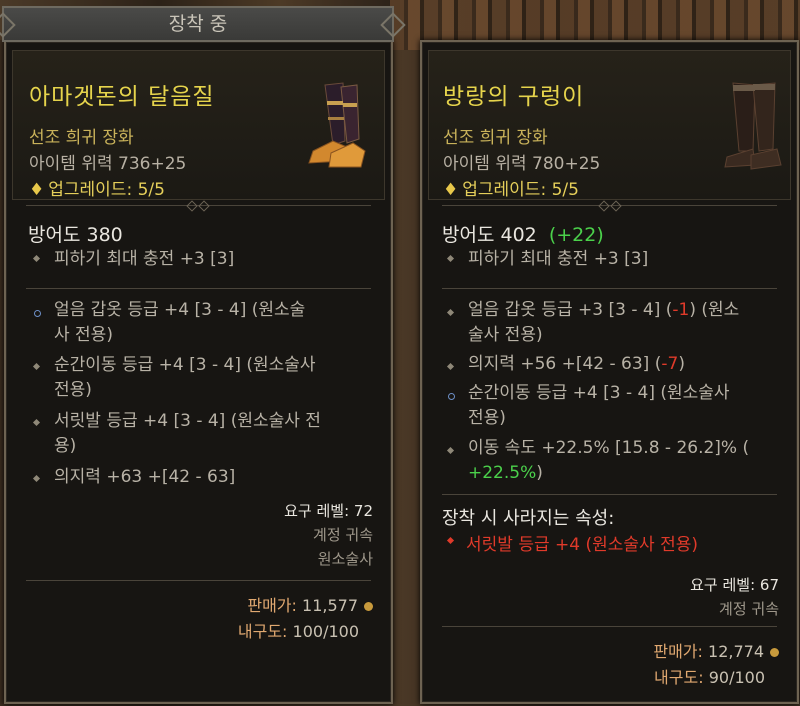 This screenshot has width=800, height=706. Describe the element at coordinates (514, 97) in the screenshot. I see `item-name: 방랑의 구렁이` at that location.